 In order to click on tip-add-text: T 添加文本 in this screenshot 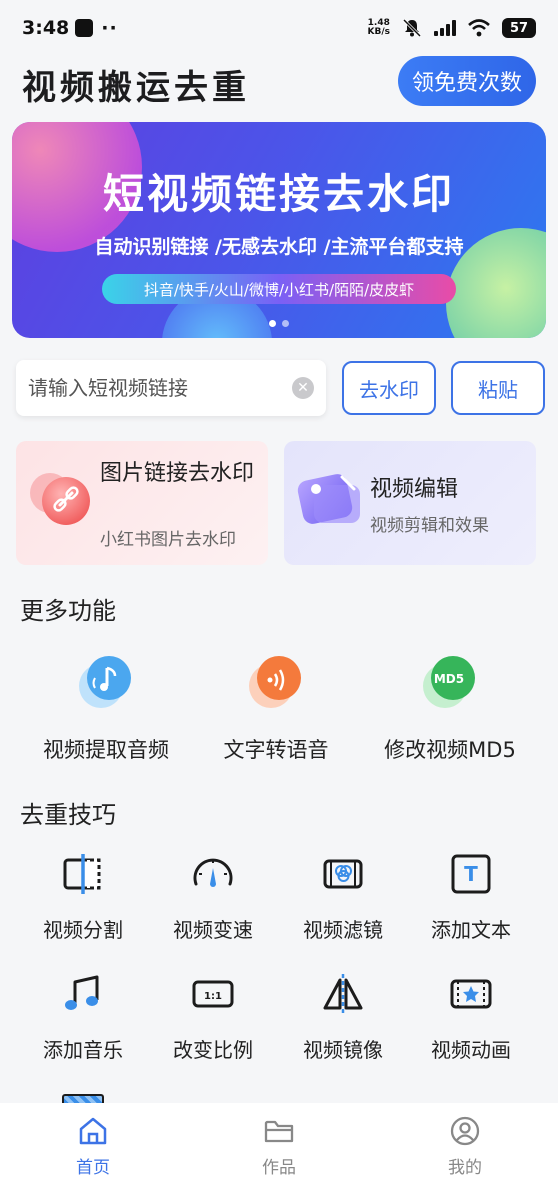, I will do `click(471, 897)`.